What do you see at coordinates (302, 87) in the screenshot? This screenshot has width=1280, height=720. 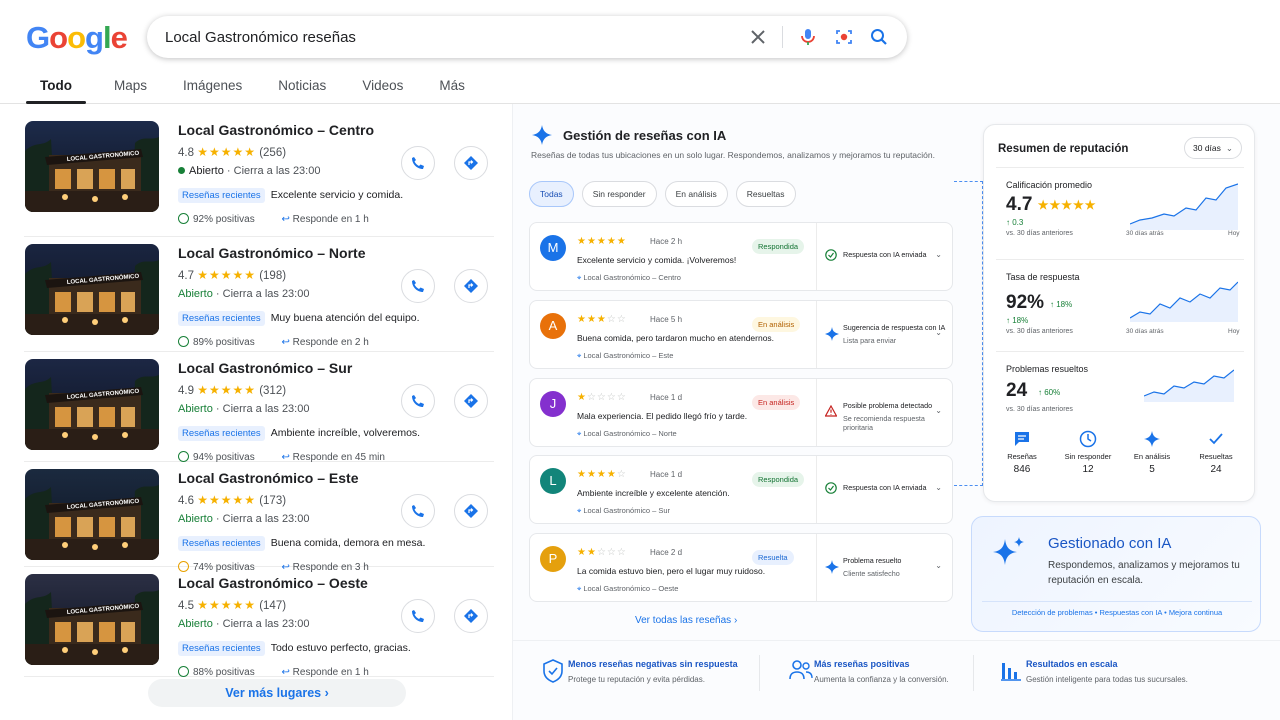 I see `tab-noticias: Noticias` at bounding box center [302, 87].